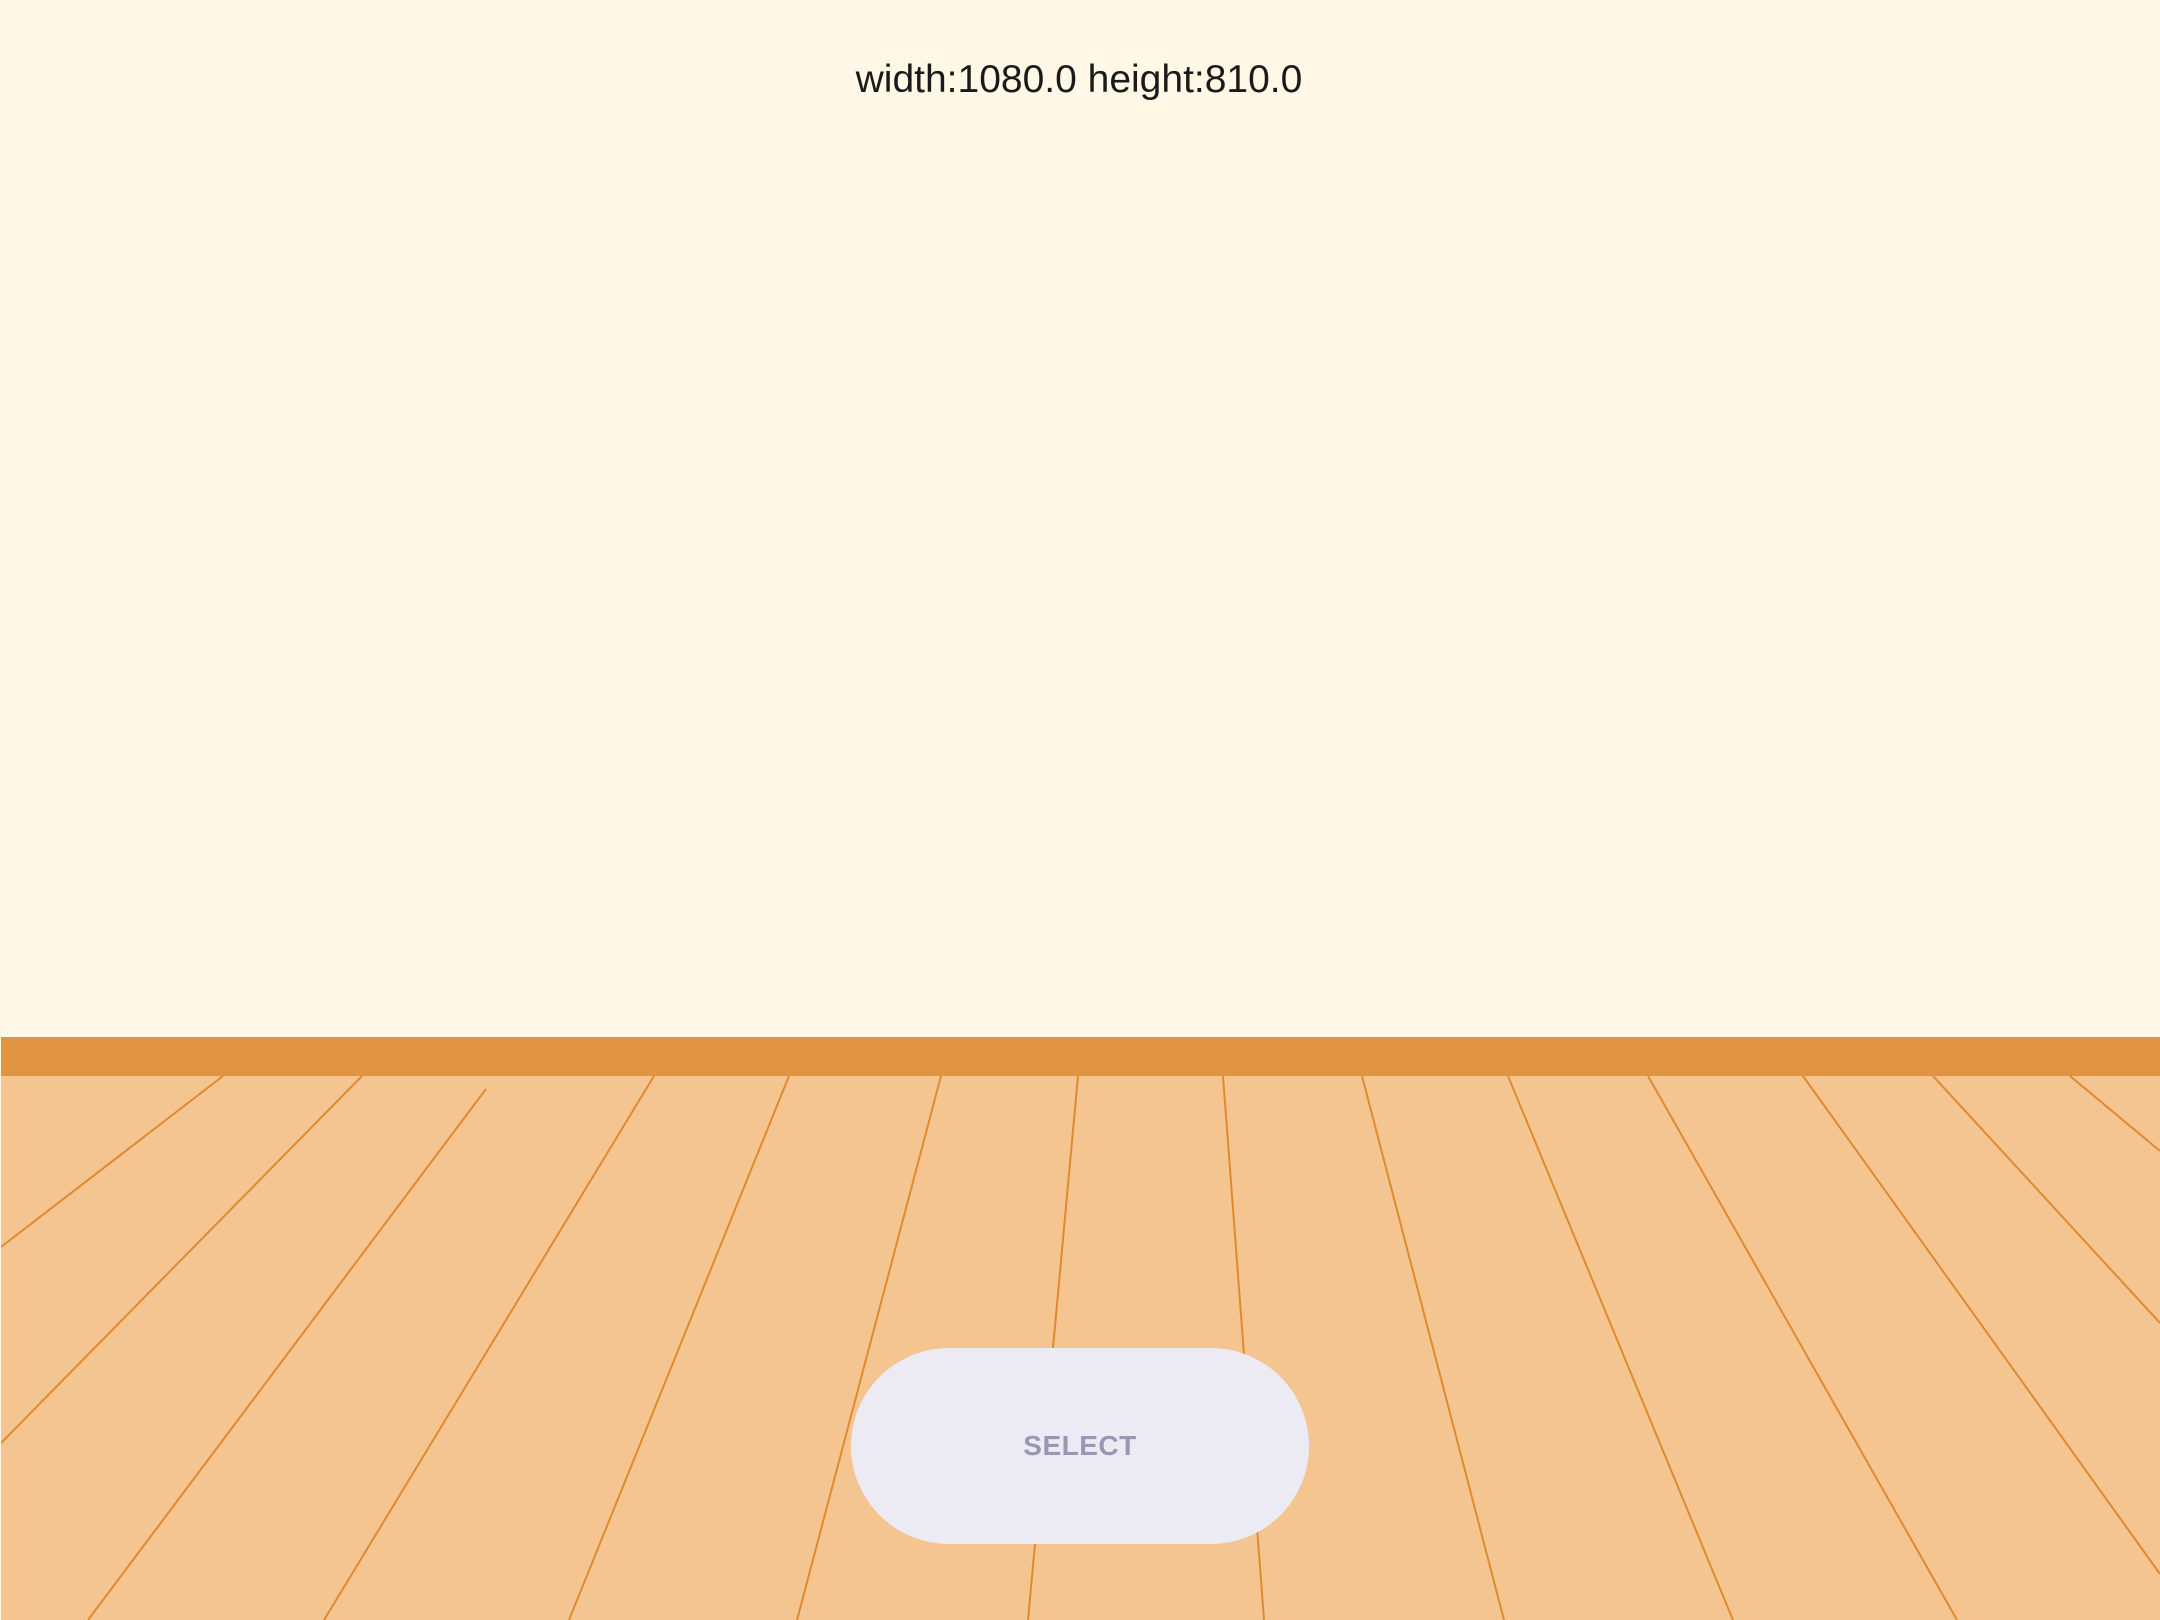 The height and width of the screenshot is (1620, 2160). I want to click on select-button: SELECT, so click(1080, 1446).